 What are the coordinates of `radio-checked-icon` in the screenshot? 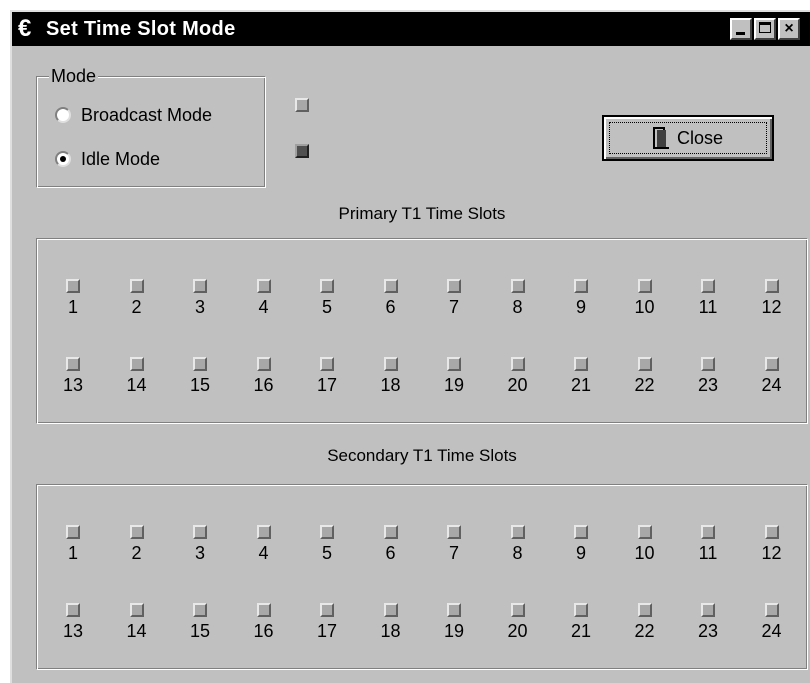 It's located at (63, 159).